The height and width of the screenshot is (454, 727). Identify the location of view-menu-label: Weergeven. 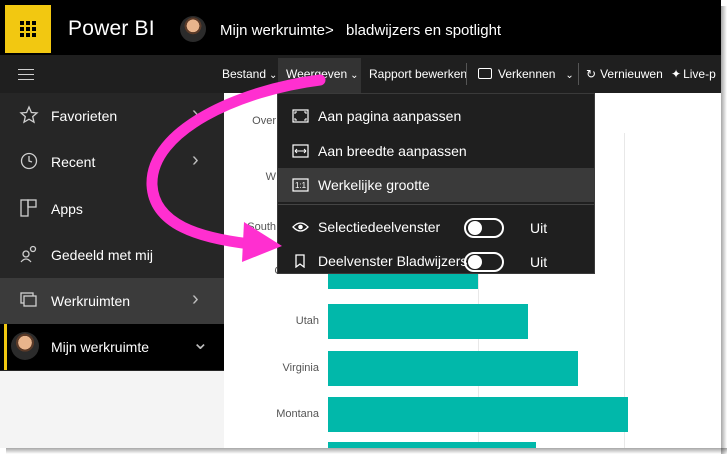
(317, 74).